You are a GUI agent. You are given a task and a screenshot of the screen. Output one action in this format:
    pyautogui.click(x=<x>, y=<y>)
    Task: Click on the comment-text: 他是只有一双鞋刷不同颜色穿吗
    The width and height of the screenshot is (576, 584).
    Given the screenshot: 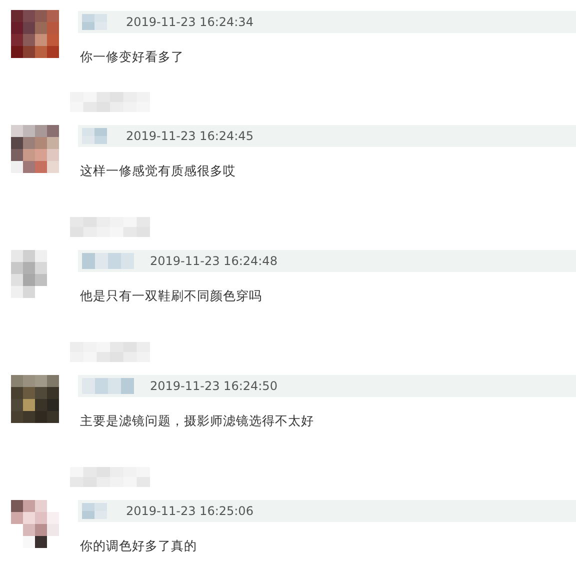 What is the action you would take?
    pyautogui.click(x=171, y=296)
    